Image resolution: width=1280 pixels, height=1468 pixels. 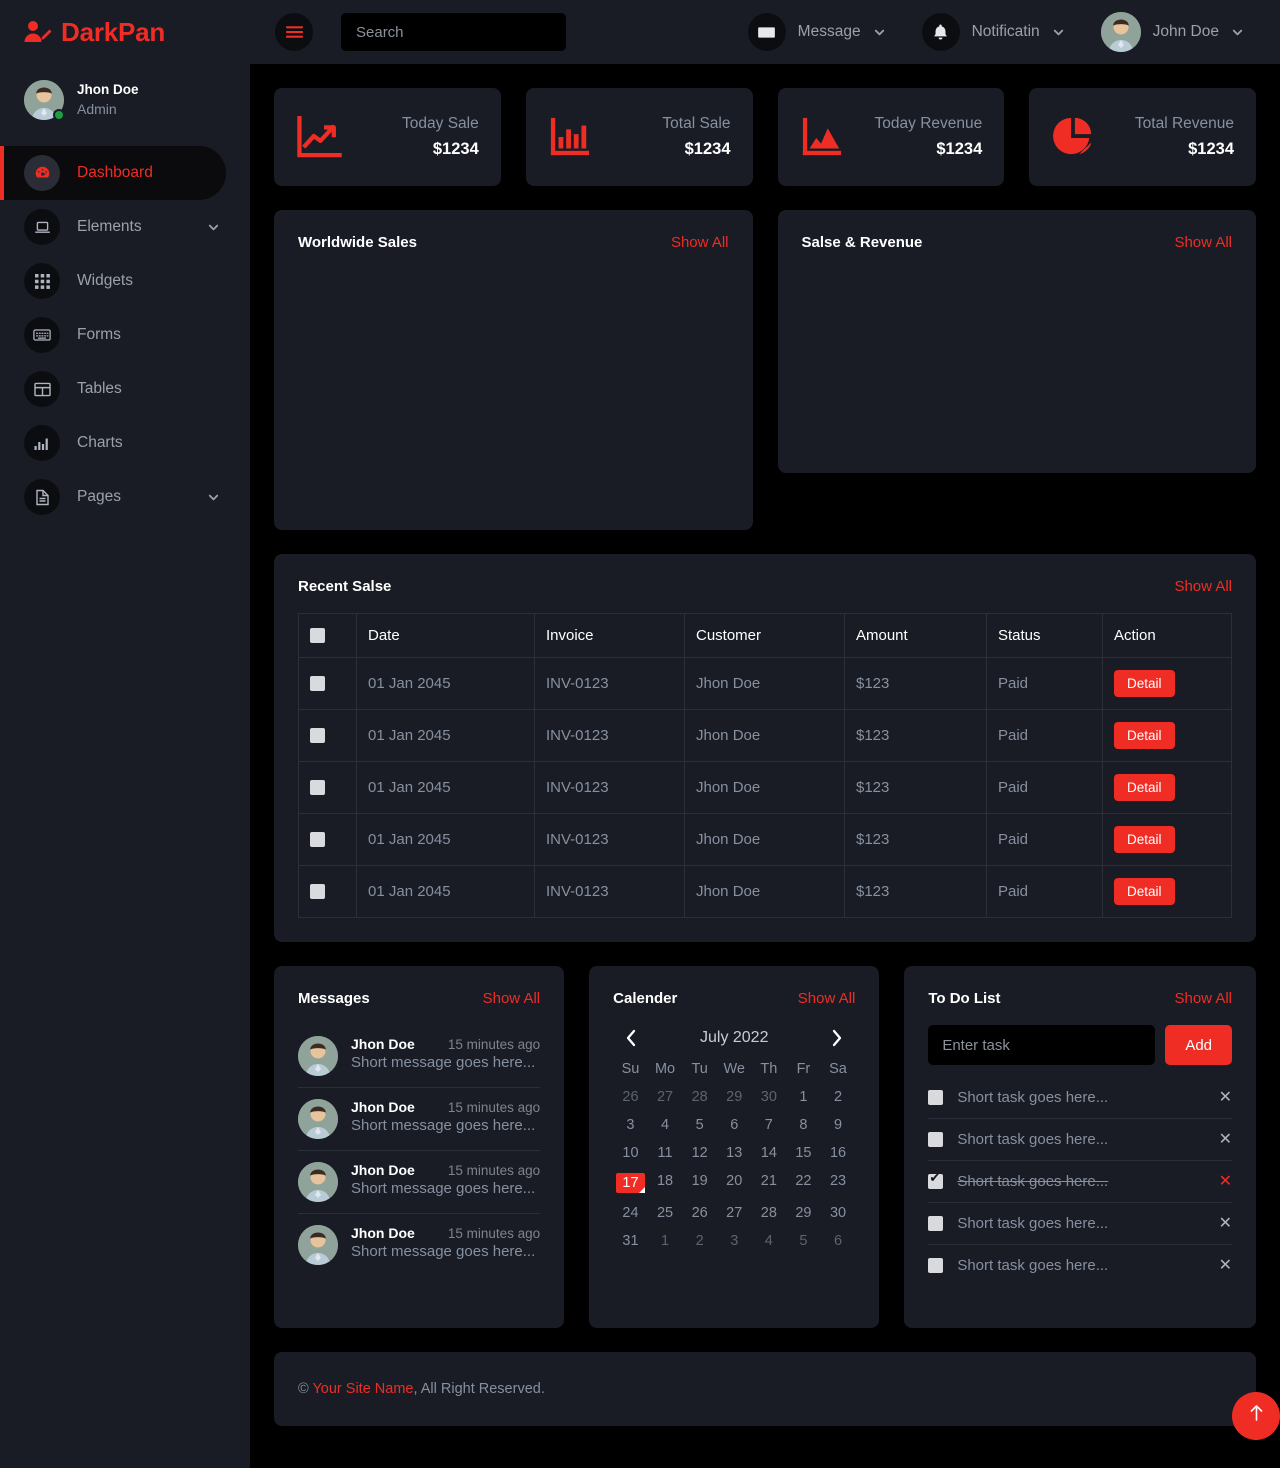 What do you see at coordinates (317, 635) in the screenshot?
I see `select-all-checkbox` at bounding box center [317, 635].